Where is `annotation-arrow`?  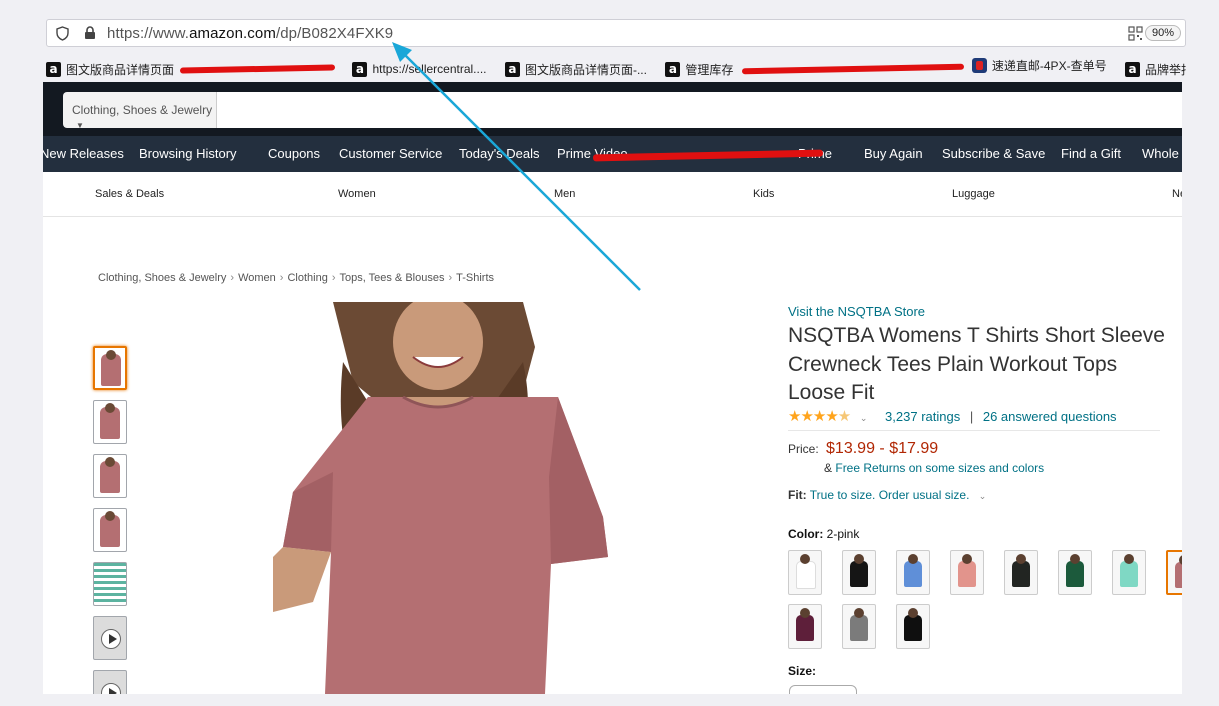
annotation-arrow is located at coordinates (516, 166).